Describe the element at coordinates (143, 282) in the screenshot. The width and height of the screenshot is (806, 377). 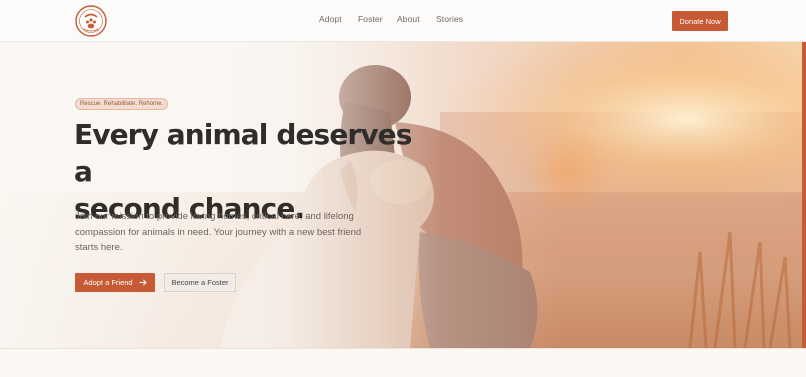
I see `arrow-right-icon` at that location.